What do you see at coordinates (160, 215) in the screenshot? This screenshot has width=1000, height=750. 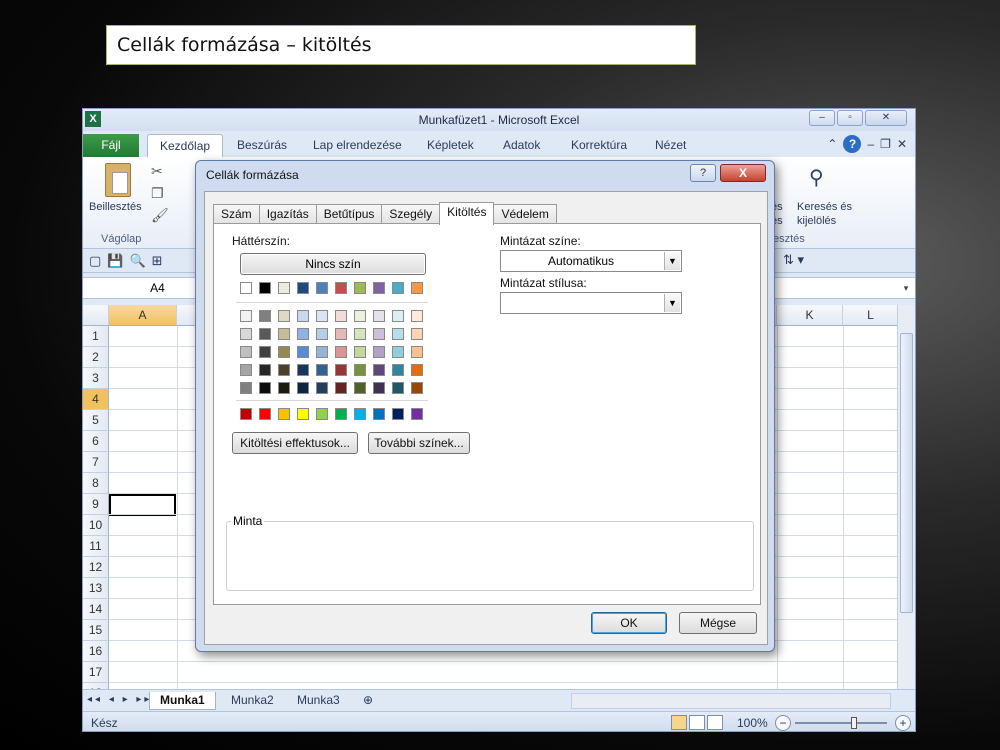 I see `format-painter-icon: 🖌` at bounding box center [160, 215].